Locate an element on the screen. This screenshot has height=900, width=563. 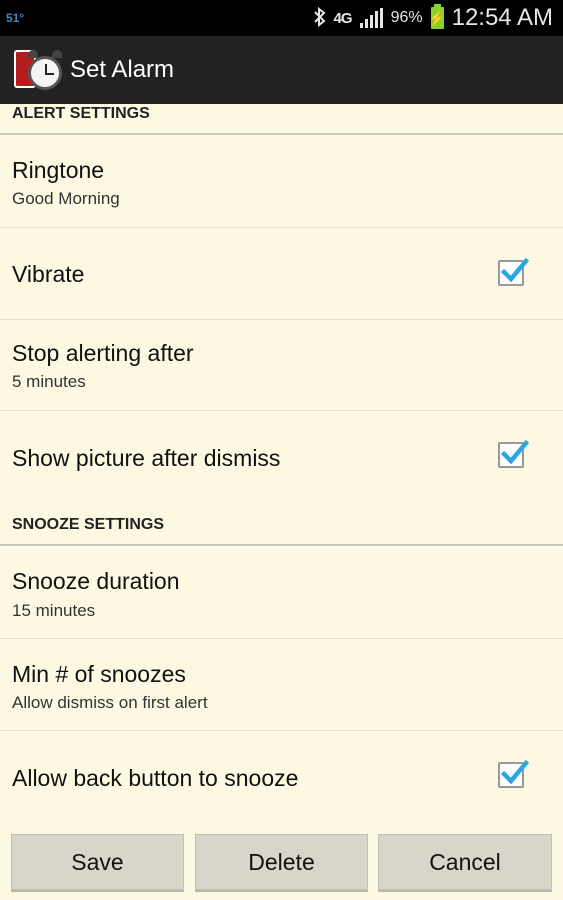
pref-summary: Allow dismiss on first alert is located at coordinates (110, 702).